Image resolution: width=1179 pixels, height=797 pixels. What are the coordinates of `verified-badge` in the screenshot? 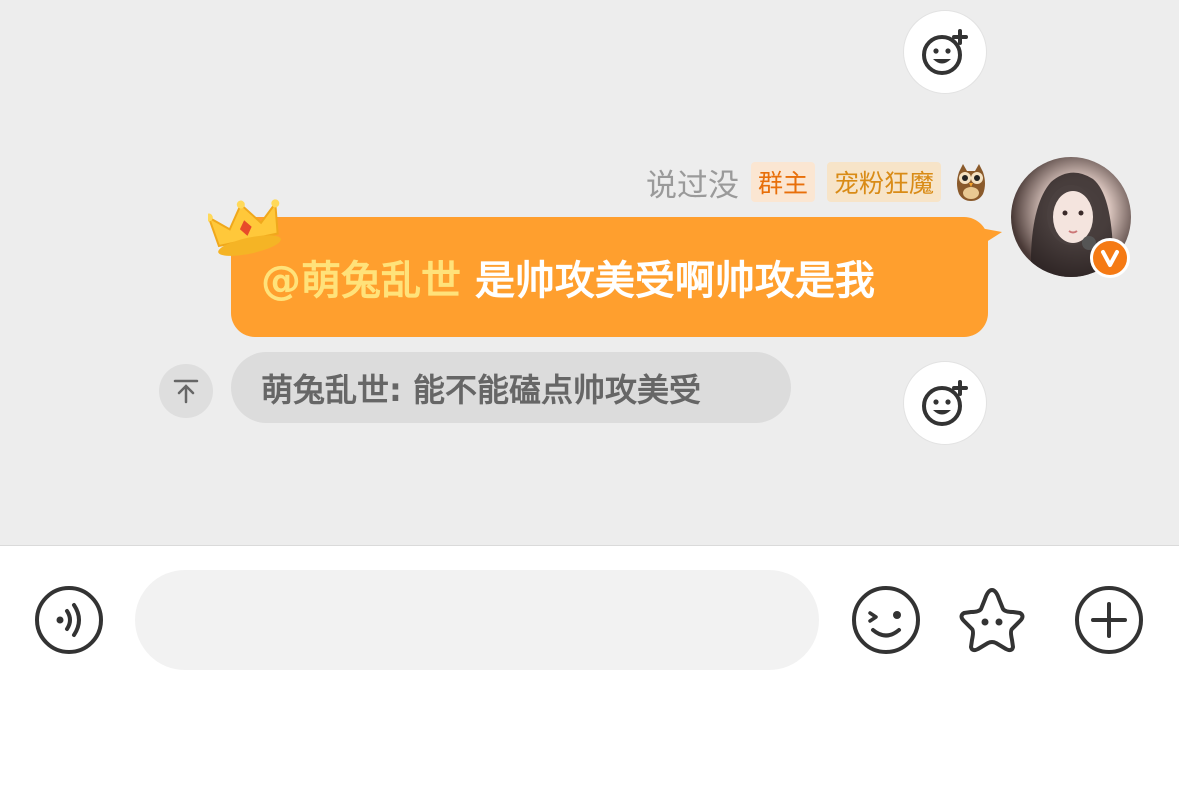 It's located at (1110, 258).